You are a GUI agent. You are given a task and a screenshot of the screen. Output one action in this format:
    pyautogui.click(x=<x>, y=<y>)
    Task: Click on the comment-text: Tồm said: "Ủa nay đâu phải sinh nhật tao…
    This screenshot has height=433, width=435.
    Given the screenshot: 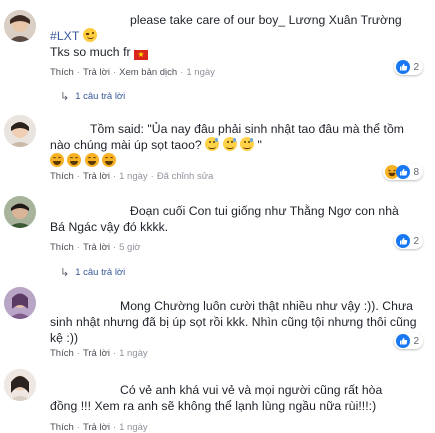 What is the action you would take?
    pyautogui.click(x=227, y=145)
    